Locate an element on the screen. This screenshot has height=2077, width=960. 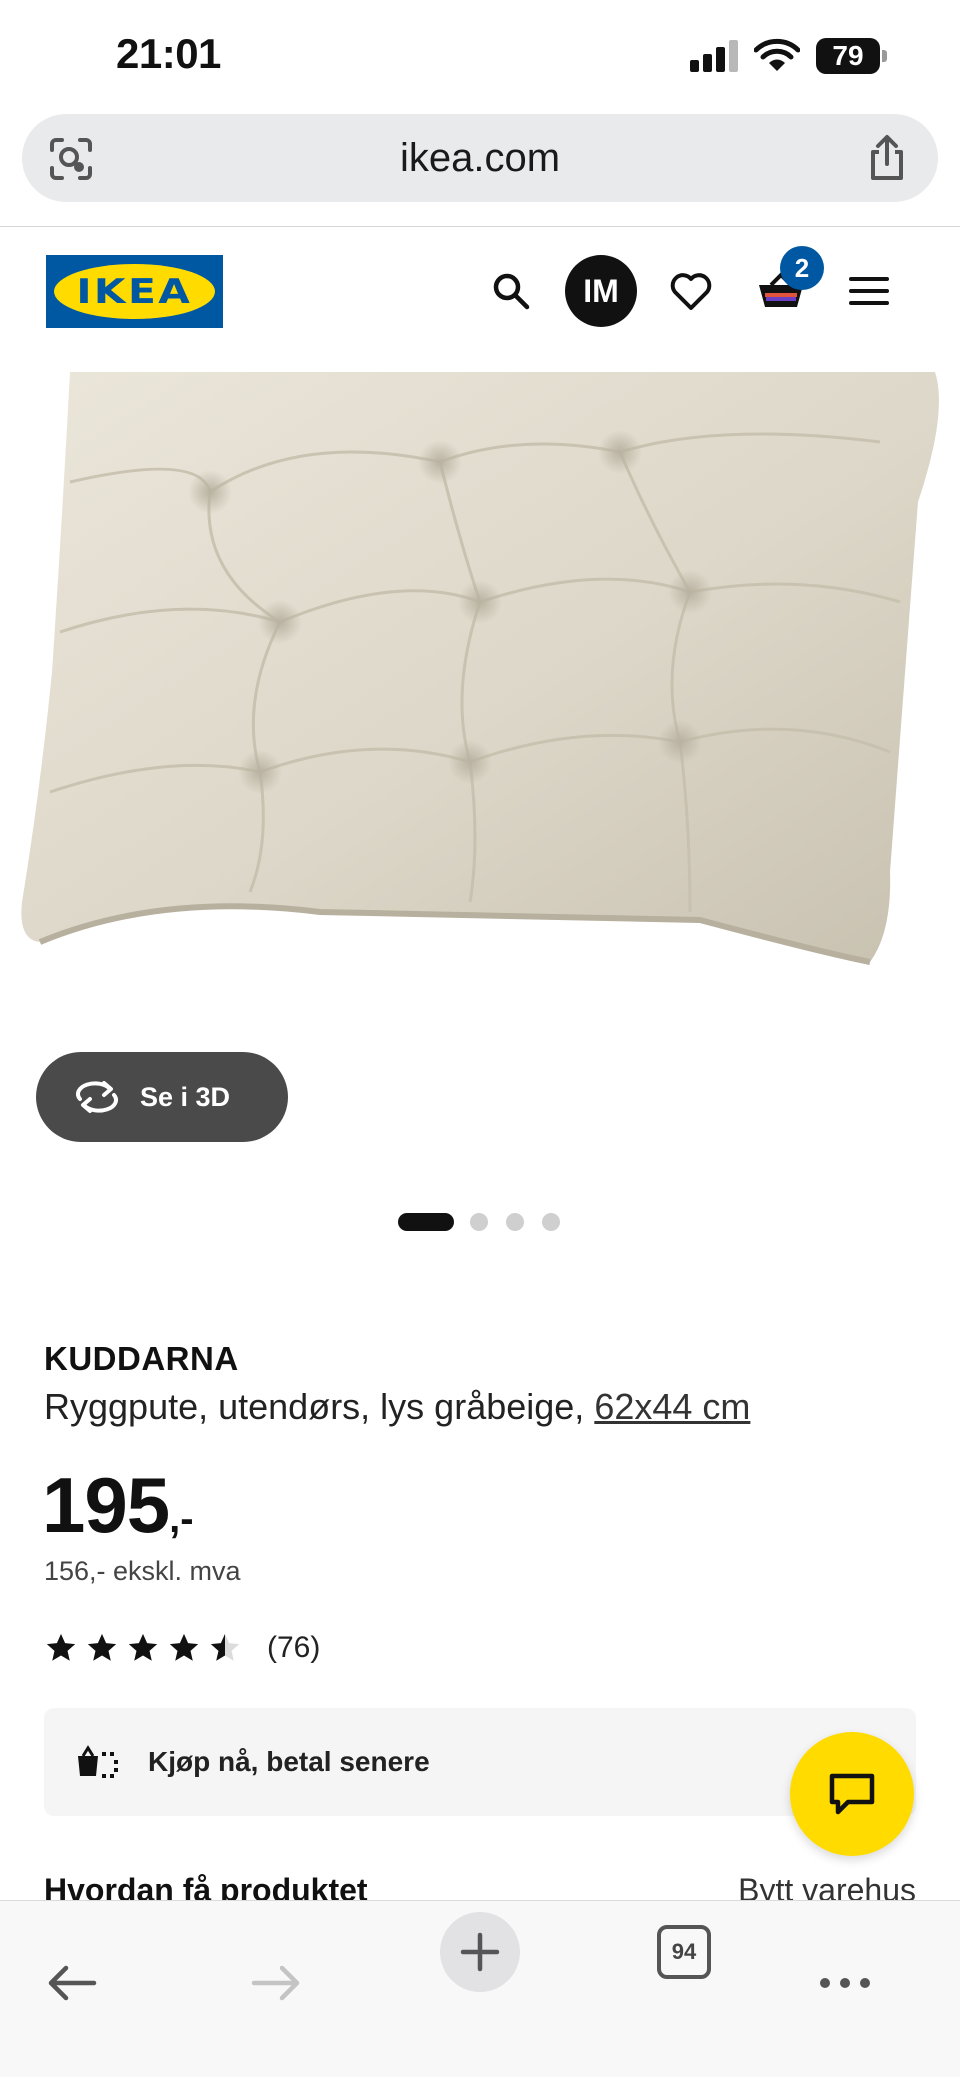
carousel-dot-active is located at coordinates (426, 1222).